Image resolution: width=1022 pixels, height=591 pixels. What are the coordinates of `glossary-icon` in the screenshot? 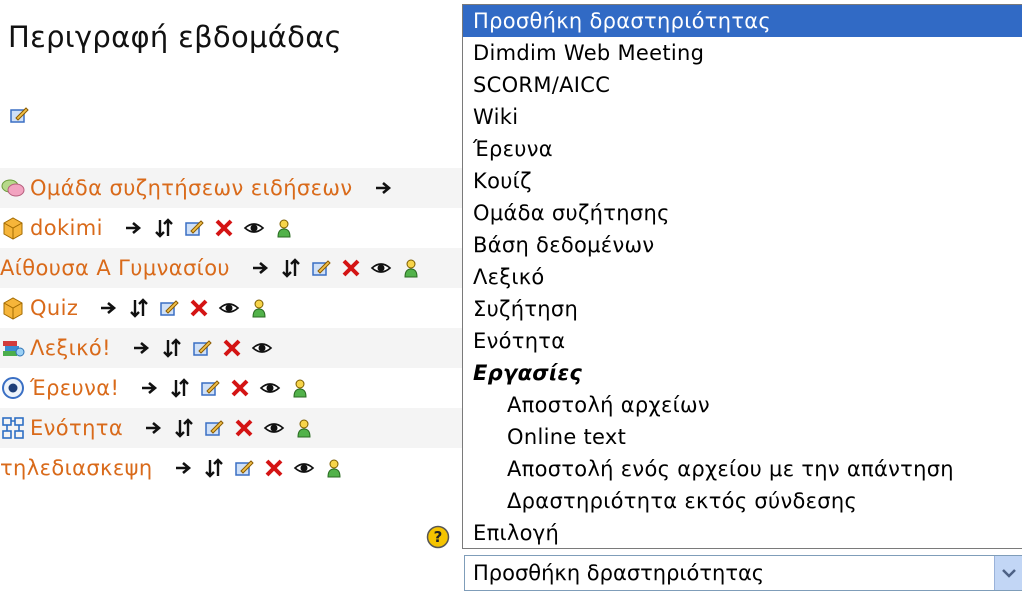 It's located at (13, 348).